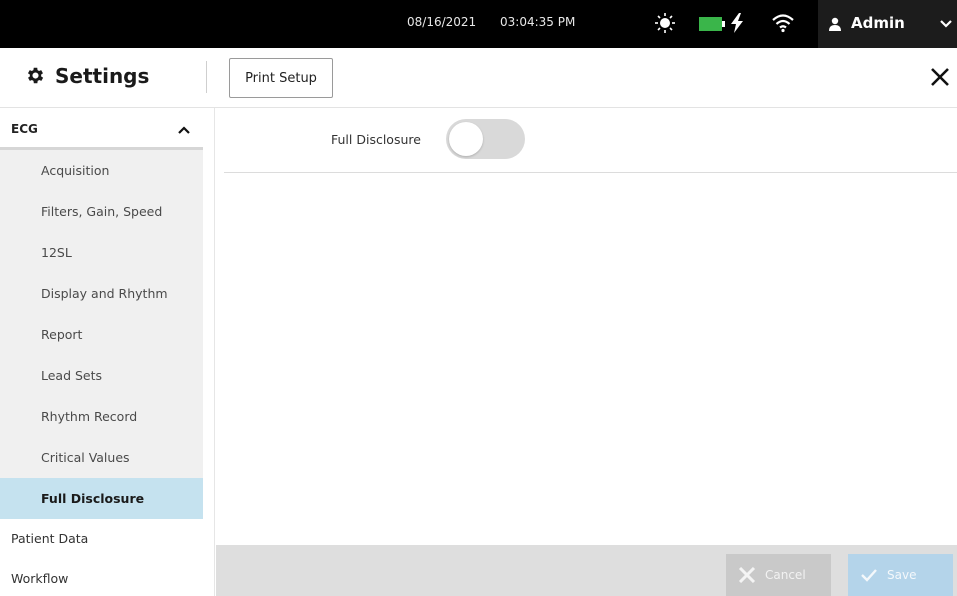 The image size is (957, 596). I want to click on header-divider, so click(206, 77).